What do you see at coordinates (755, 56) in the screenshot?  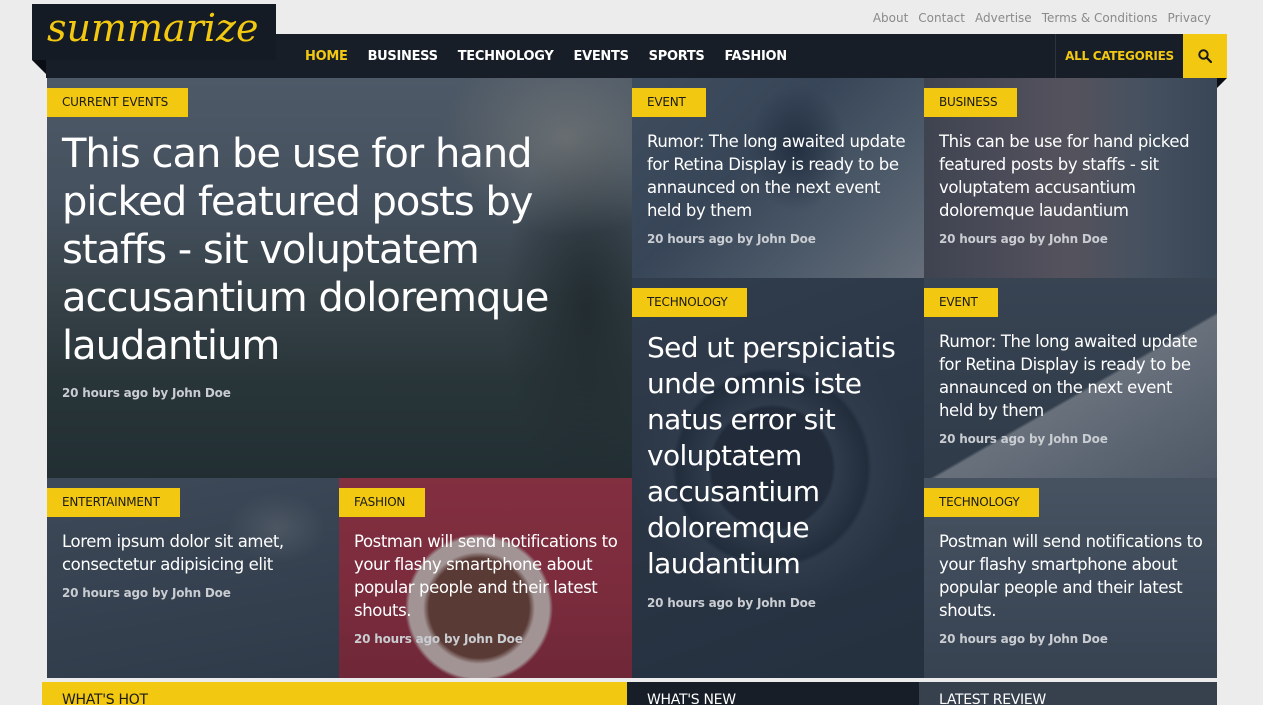 I see `nav-item-fashion: FASHION` at bounding box center [755, 56].